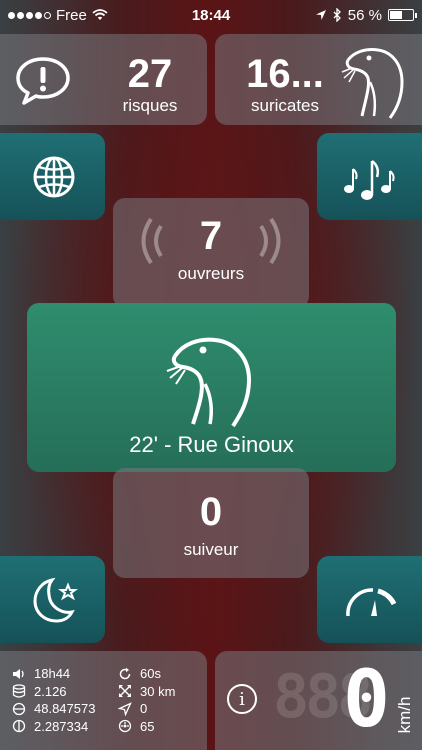 The width and height of the screenshot is (422, 750). What do you see at coordinates (211, 444) in the screenshot?
I see `current-position-text: 22' - Rue Ginoux` at bounding box center [211, 444].